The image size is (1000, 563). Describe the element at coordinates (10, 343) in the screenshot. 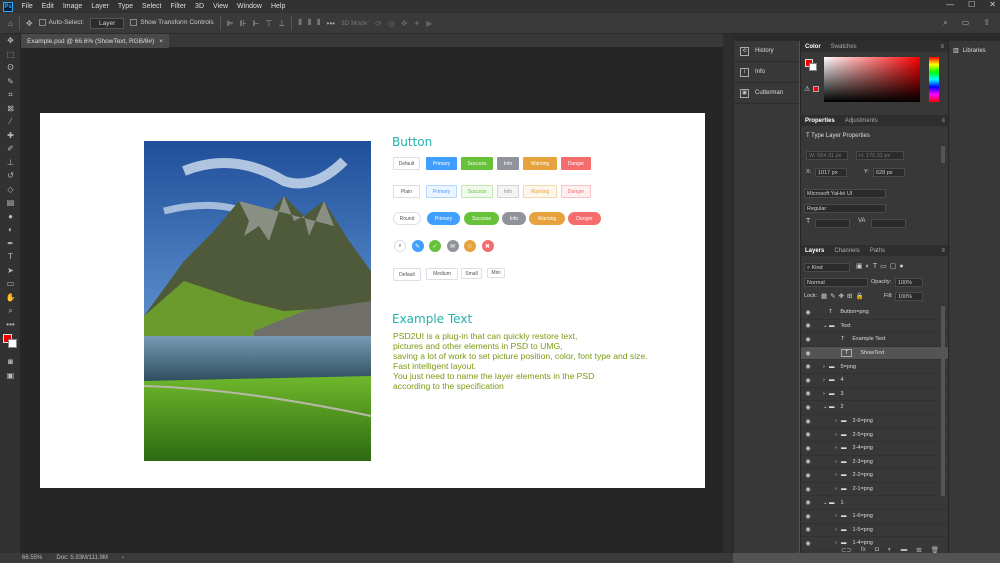

I see `color-swatches-icon` at that location.